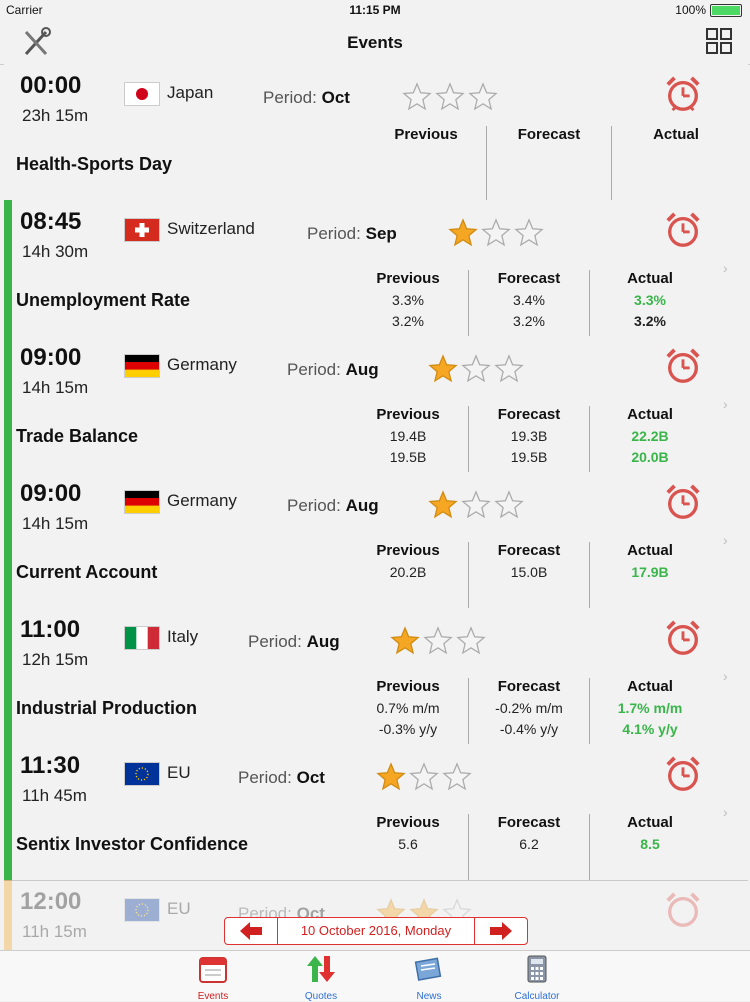 The width and height of the screenshot is (750, 1002). I want to click on battery-icon, so click(726, 10).